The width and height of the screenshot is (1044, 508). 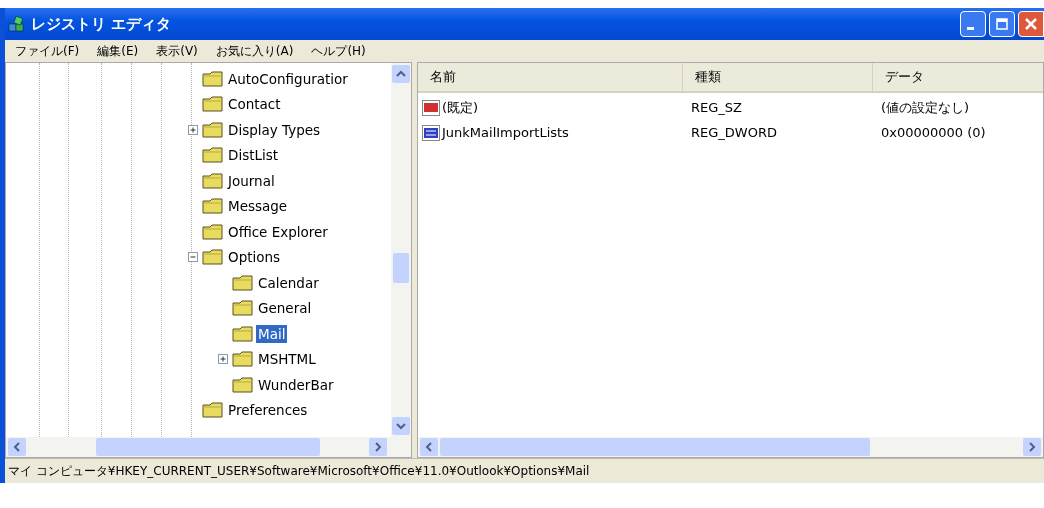 I want to click on tree-item: Message, so click(x=258, y=206).